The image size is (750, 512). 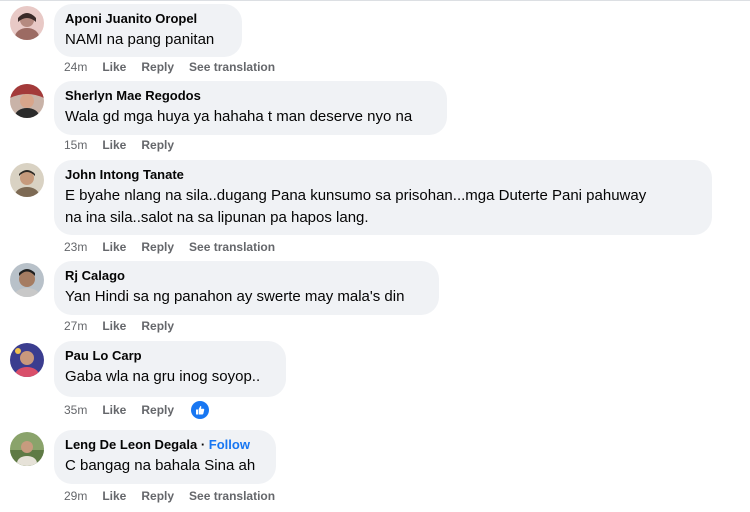 I want to click on comment-actions: 35m Like Reply, so click(x=144, y=410).